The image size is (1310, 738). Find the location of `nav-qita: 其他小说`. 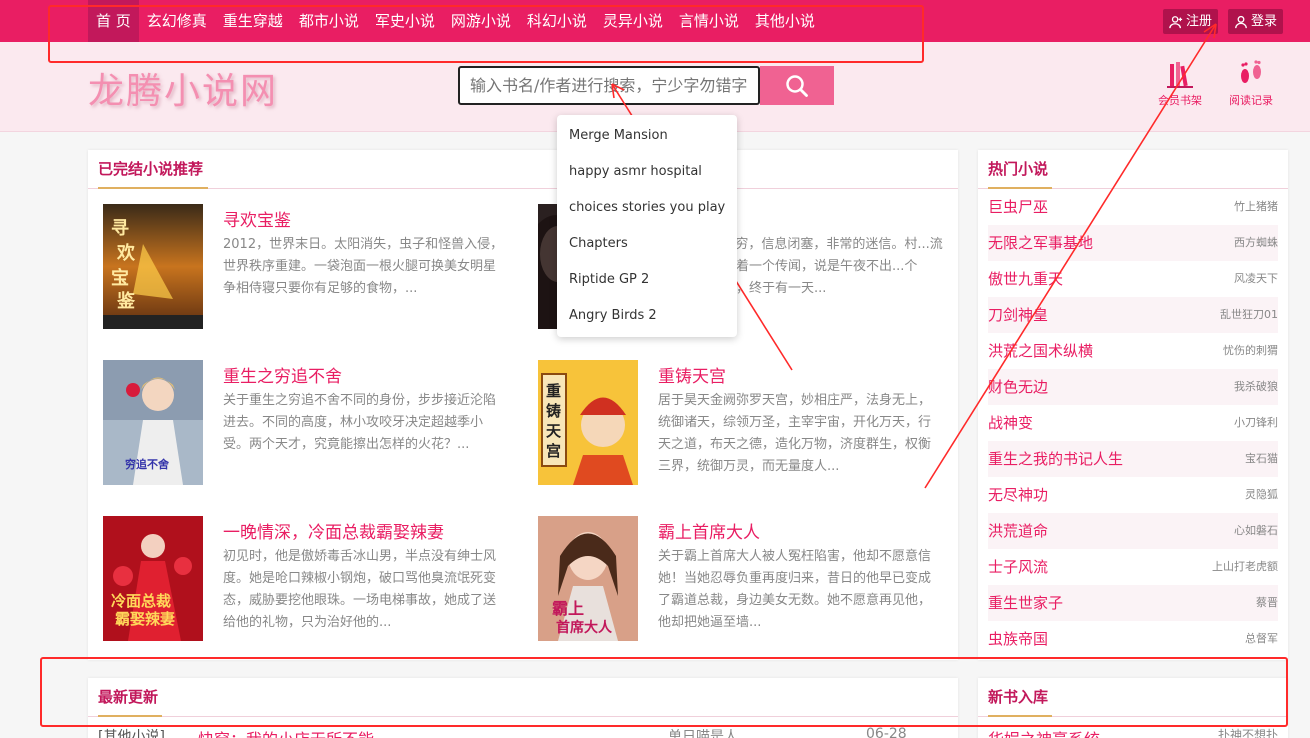

nav-qita: 其他小说 is located at coordinates (785, 21).